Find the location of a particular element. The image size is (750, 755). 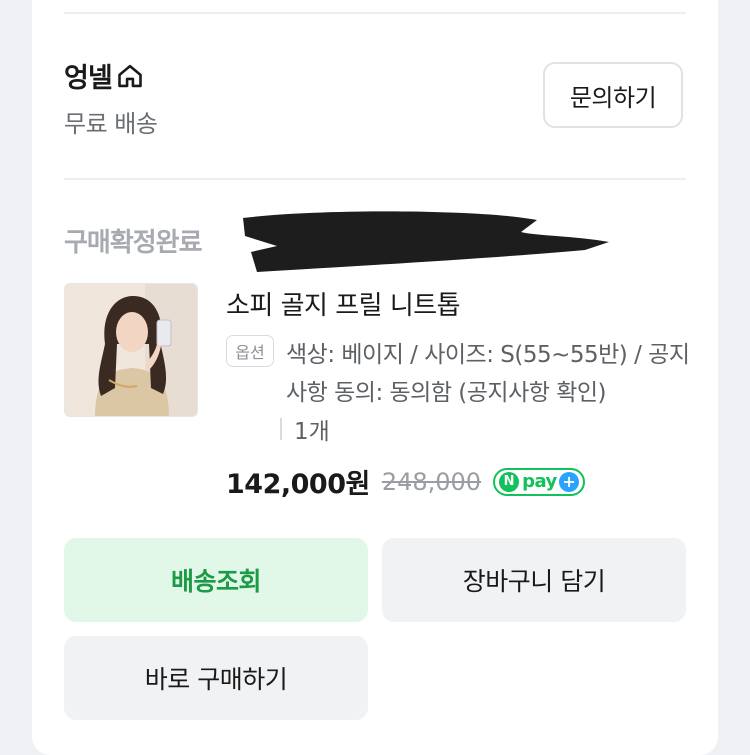

store-name: 엉넬 is located at coordinates (104, 75).